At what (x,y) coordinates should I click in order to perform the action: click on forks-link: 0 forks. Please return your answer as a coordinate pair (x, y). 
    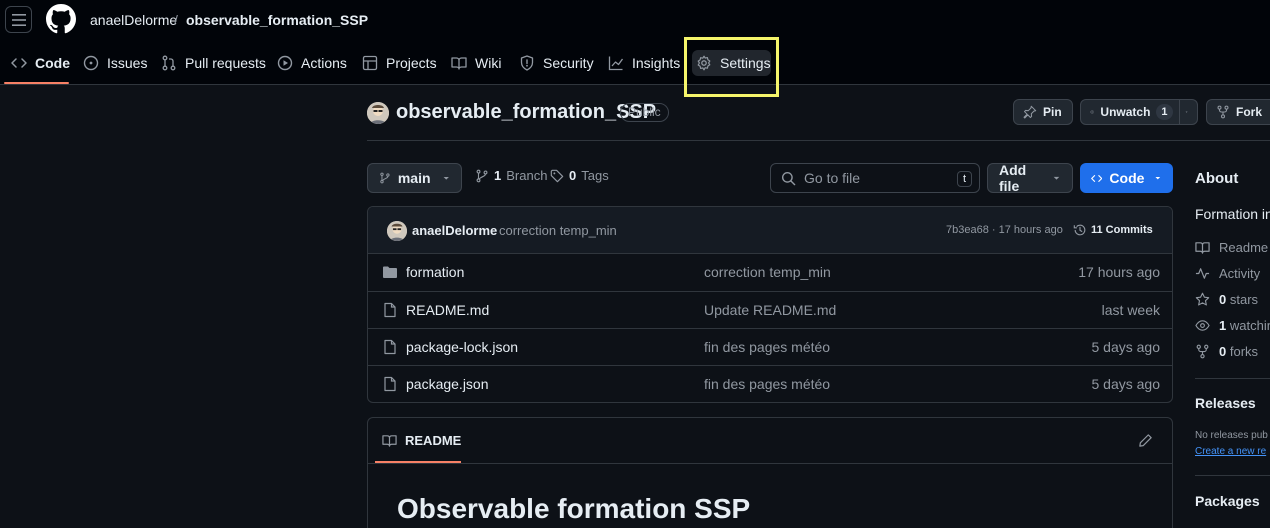
    Looking at the image, I should click on (1226, 351).